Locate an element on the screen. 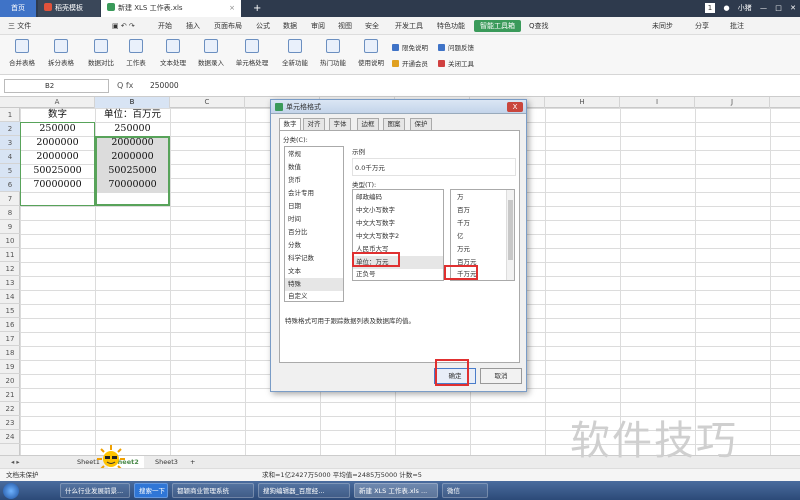  membership-button: 开通会员 is located at coordinates (410, 63).